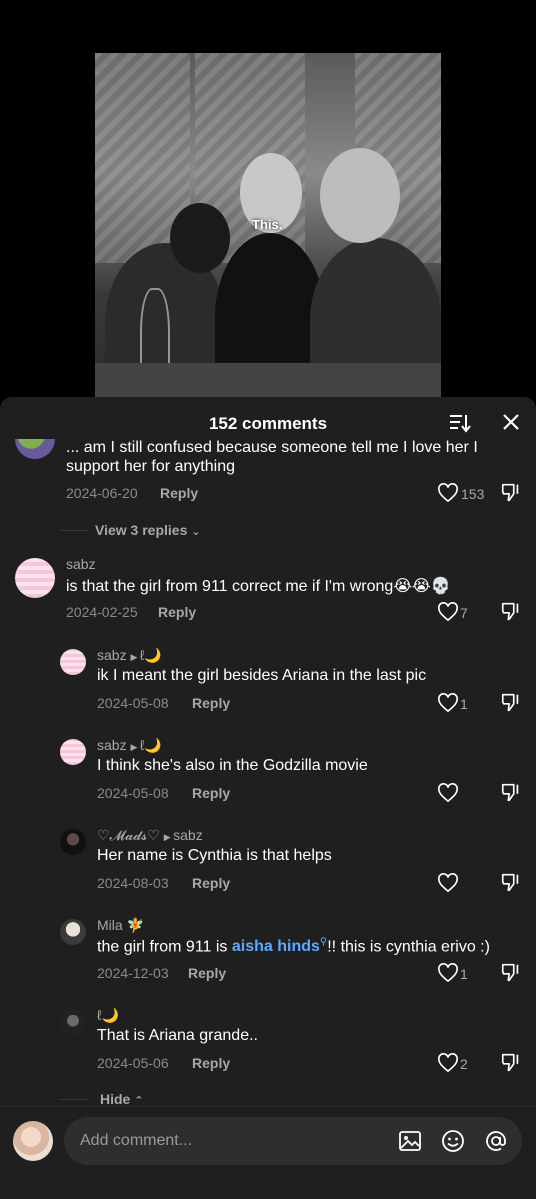 The image size is (536, 1199). Describe the element at coordinates (200, 238) in the screenshot. I see `person-left-head` at that location.